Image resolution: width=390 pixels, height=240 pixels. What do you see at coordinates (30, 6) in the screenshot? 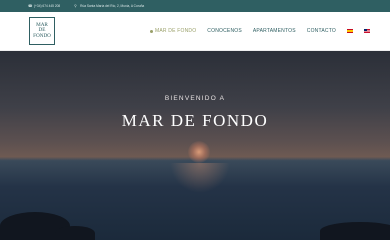
I see `phone-icon: ☎` at bounding box center [30, 6].